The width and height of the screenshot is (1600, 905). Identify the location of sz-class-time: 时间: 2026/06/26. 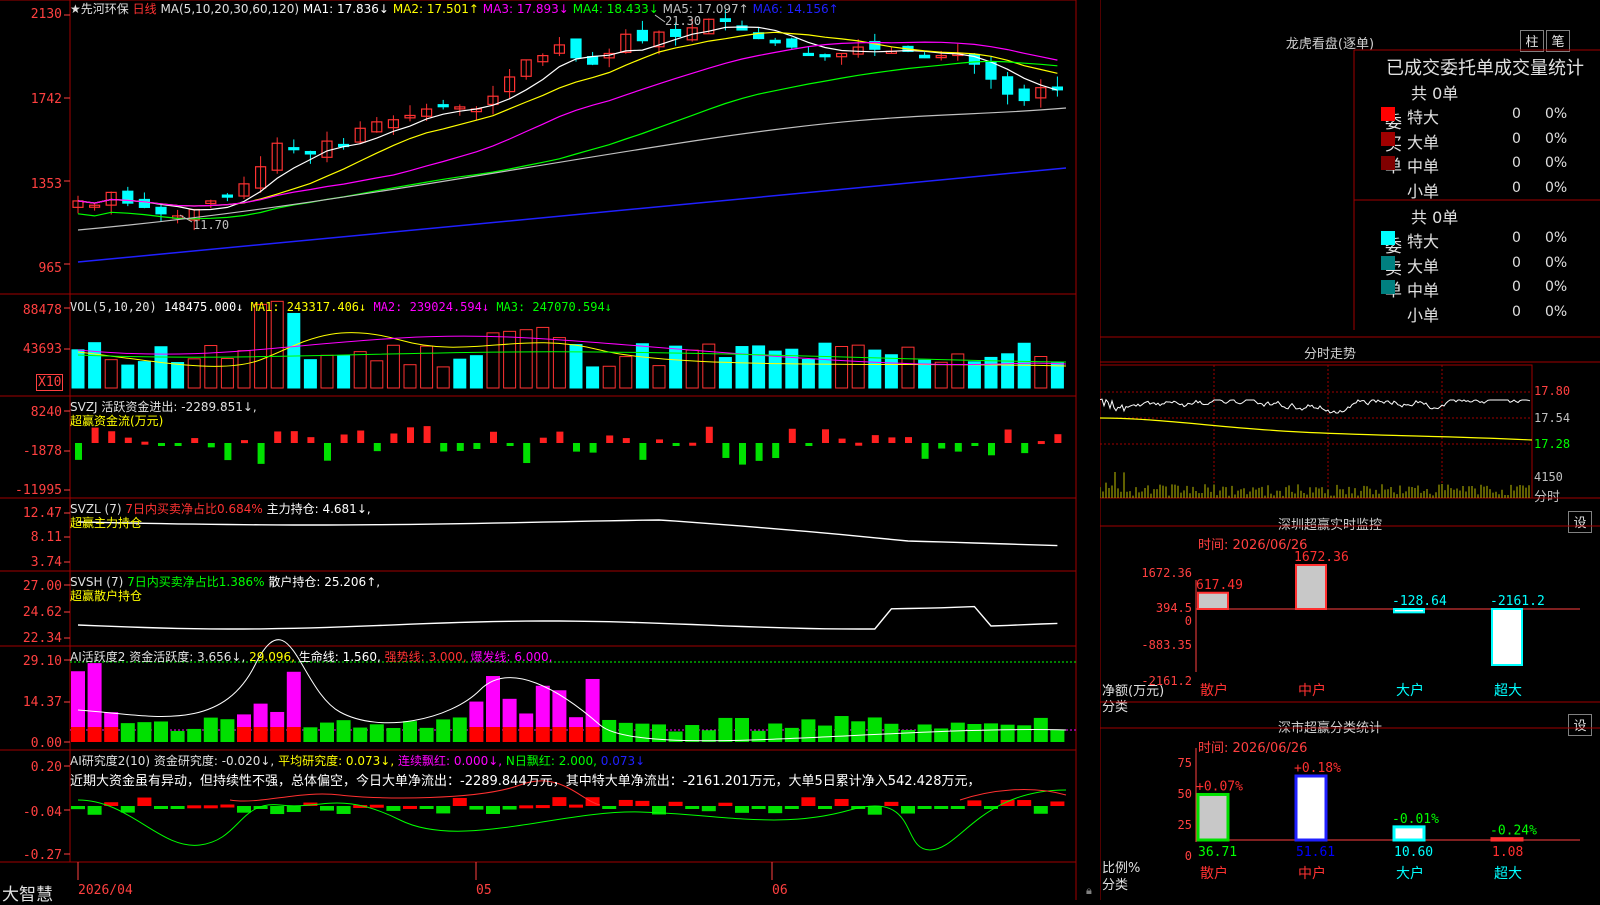
(1253, 748).